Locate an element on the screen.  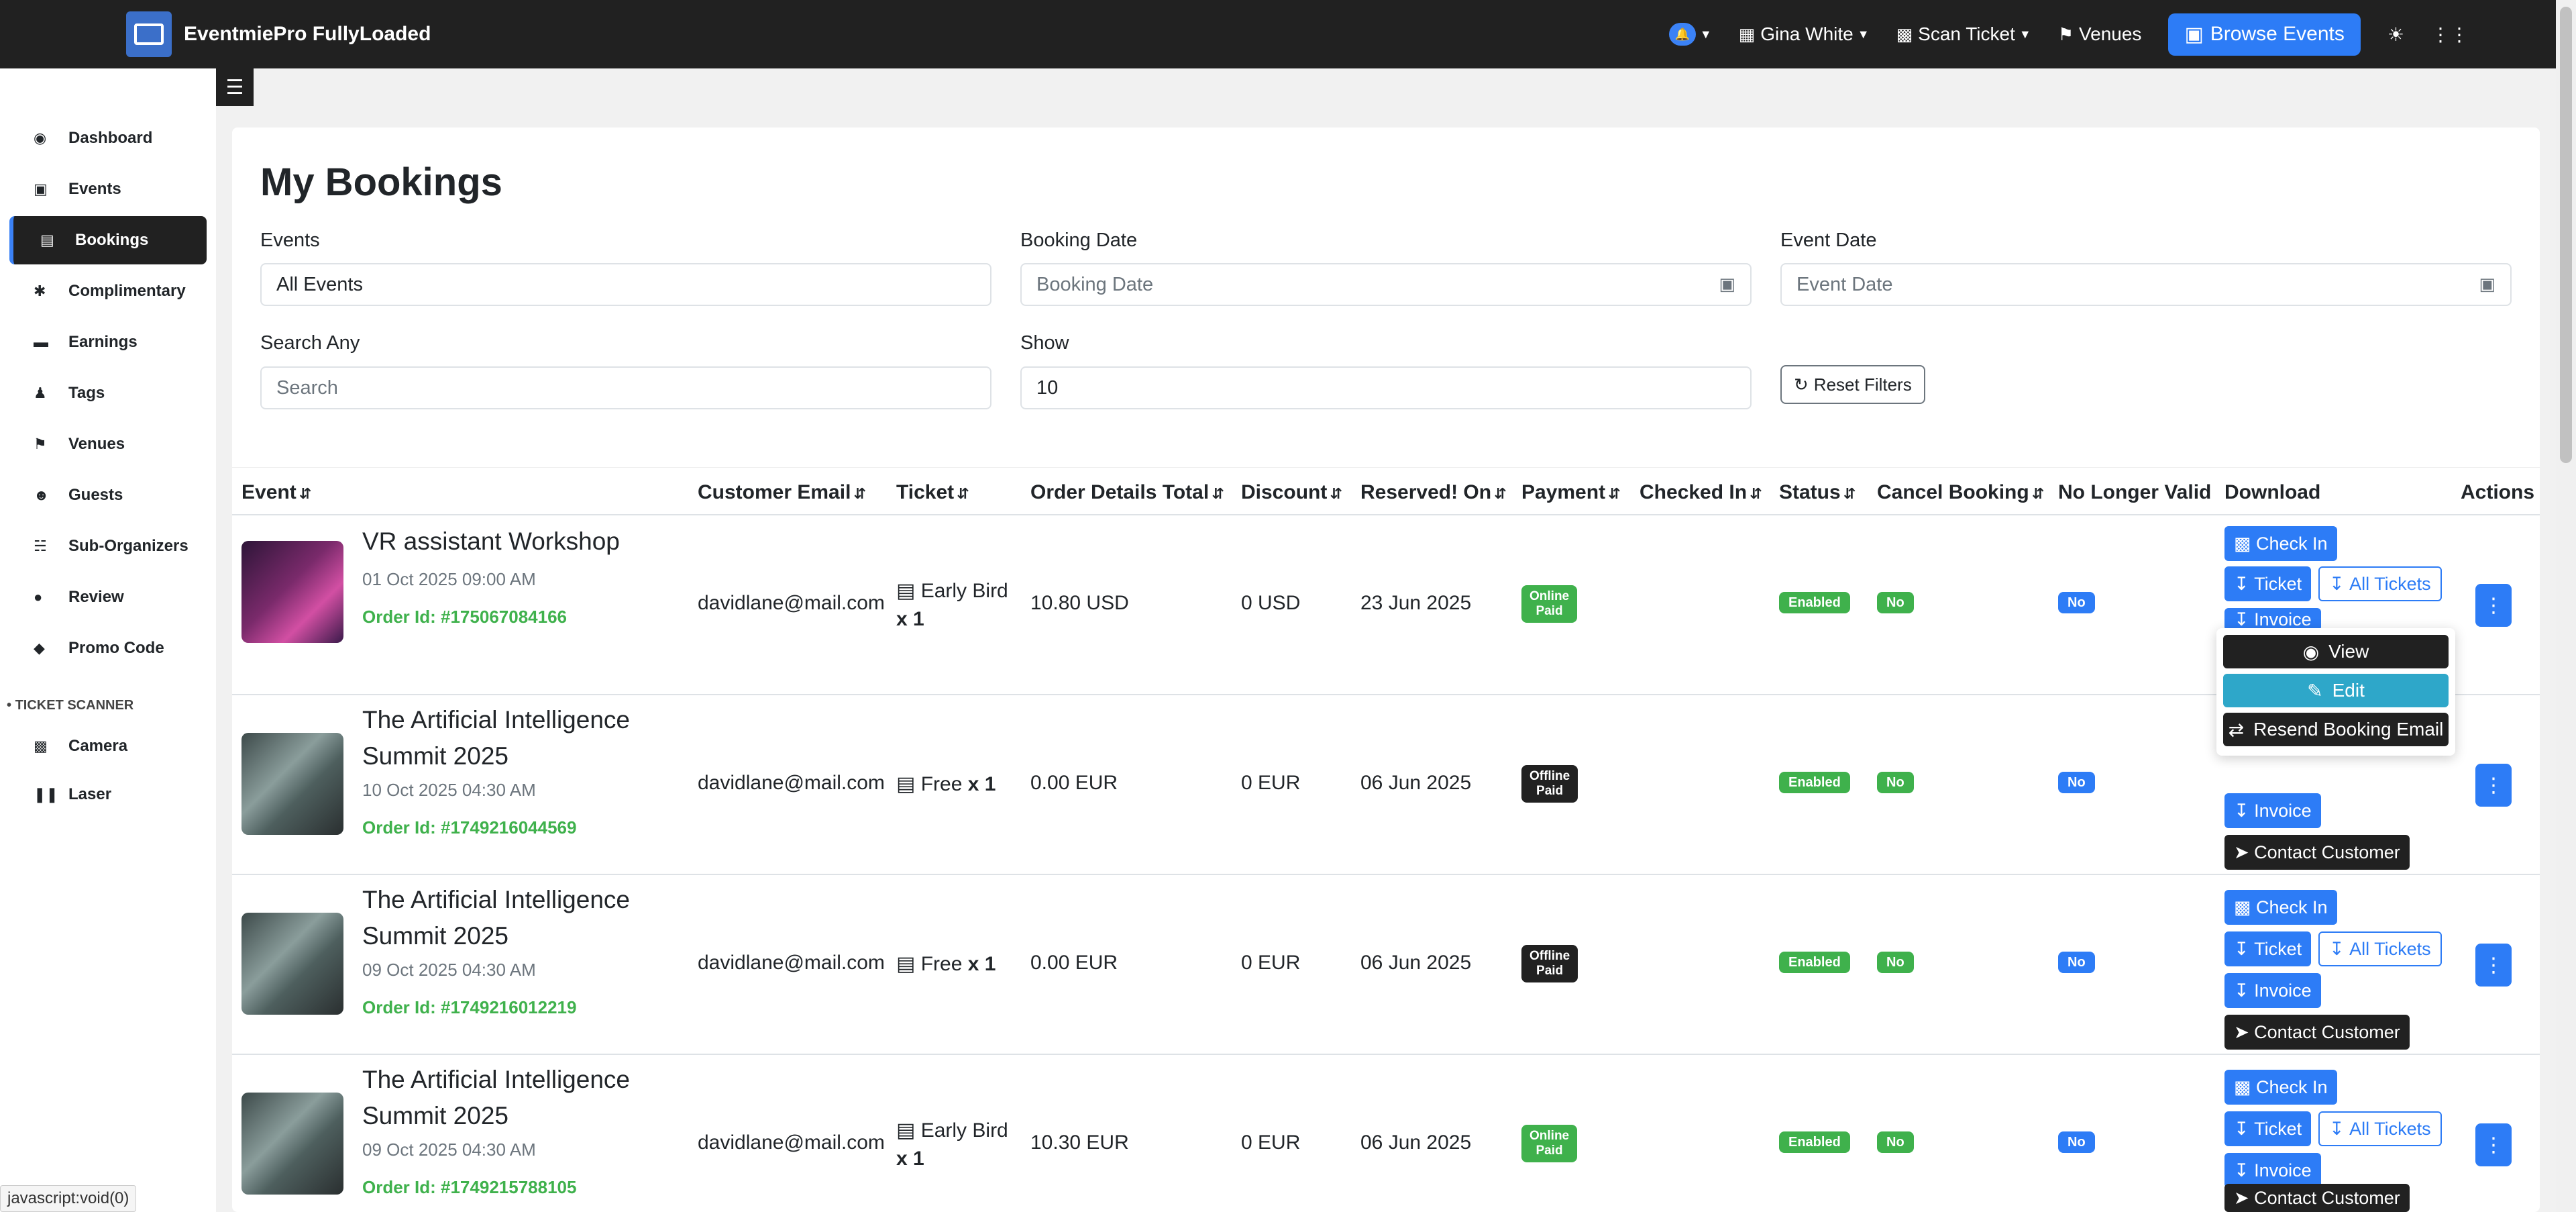
calendar-icon: ▣ is located at coordinates (2194, 34).